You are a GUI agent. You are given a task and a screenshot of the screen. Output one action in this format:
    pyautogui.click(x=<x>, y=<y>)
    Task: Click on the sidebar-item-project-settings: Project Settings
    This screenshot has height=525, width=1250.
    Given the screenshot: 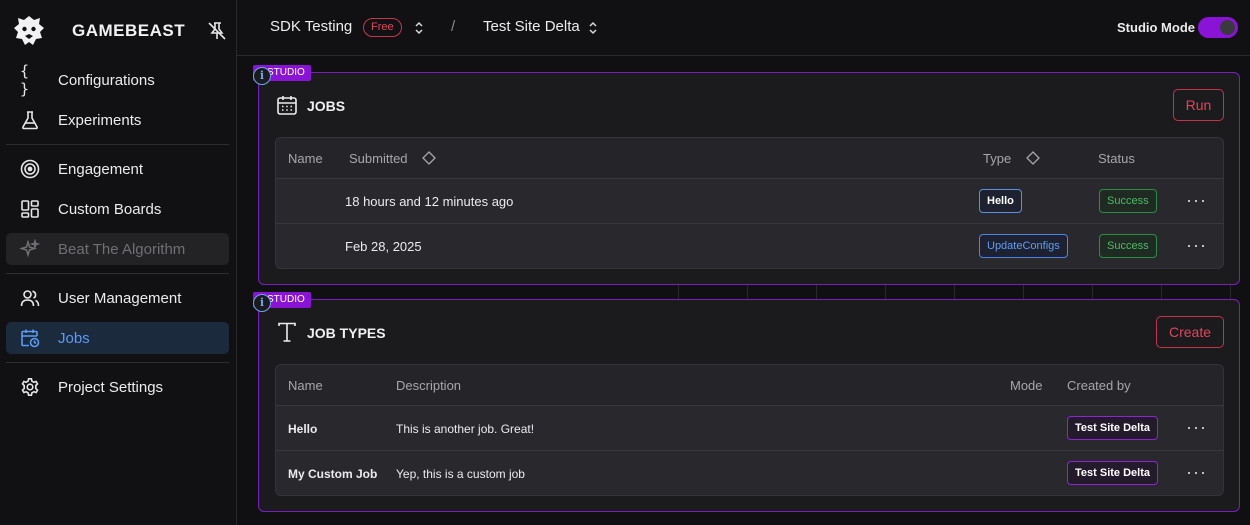 What is the action you would take?
    pyautogui.click(x=117, y=387)
    